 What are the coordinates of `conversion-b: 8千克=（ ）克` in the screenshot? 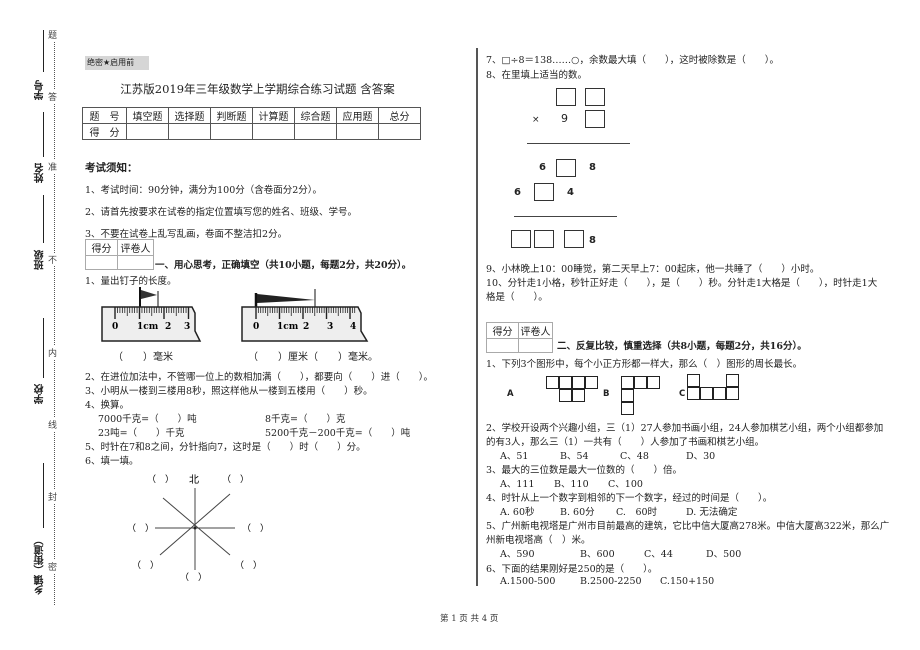 It's located at (305, 419).